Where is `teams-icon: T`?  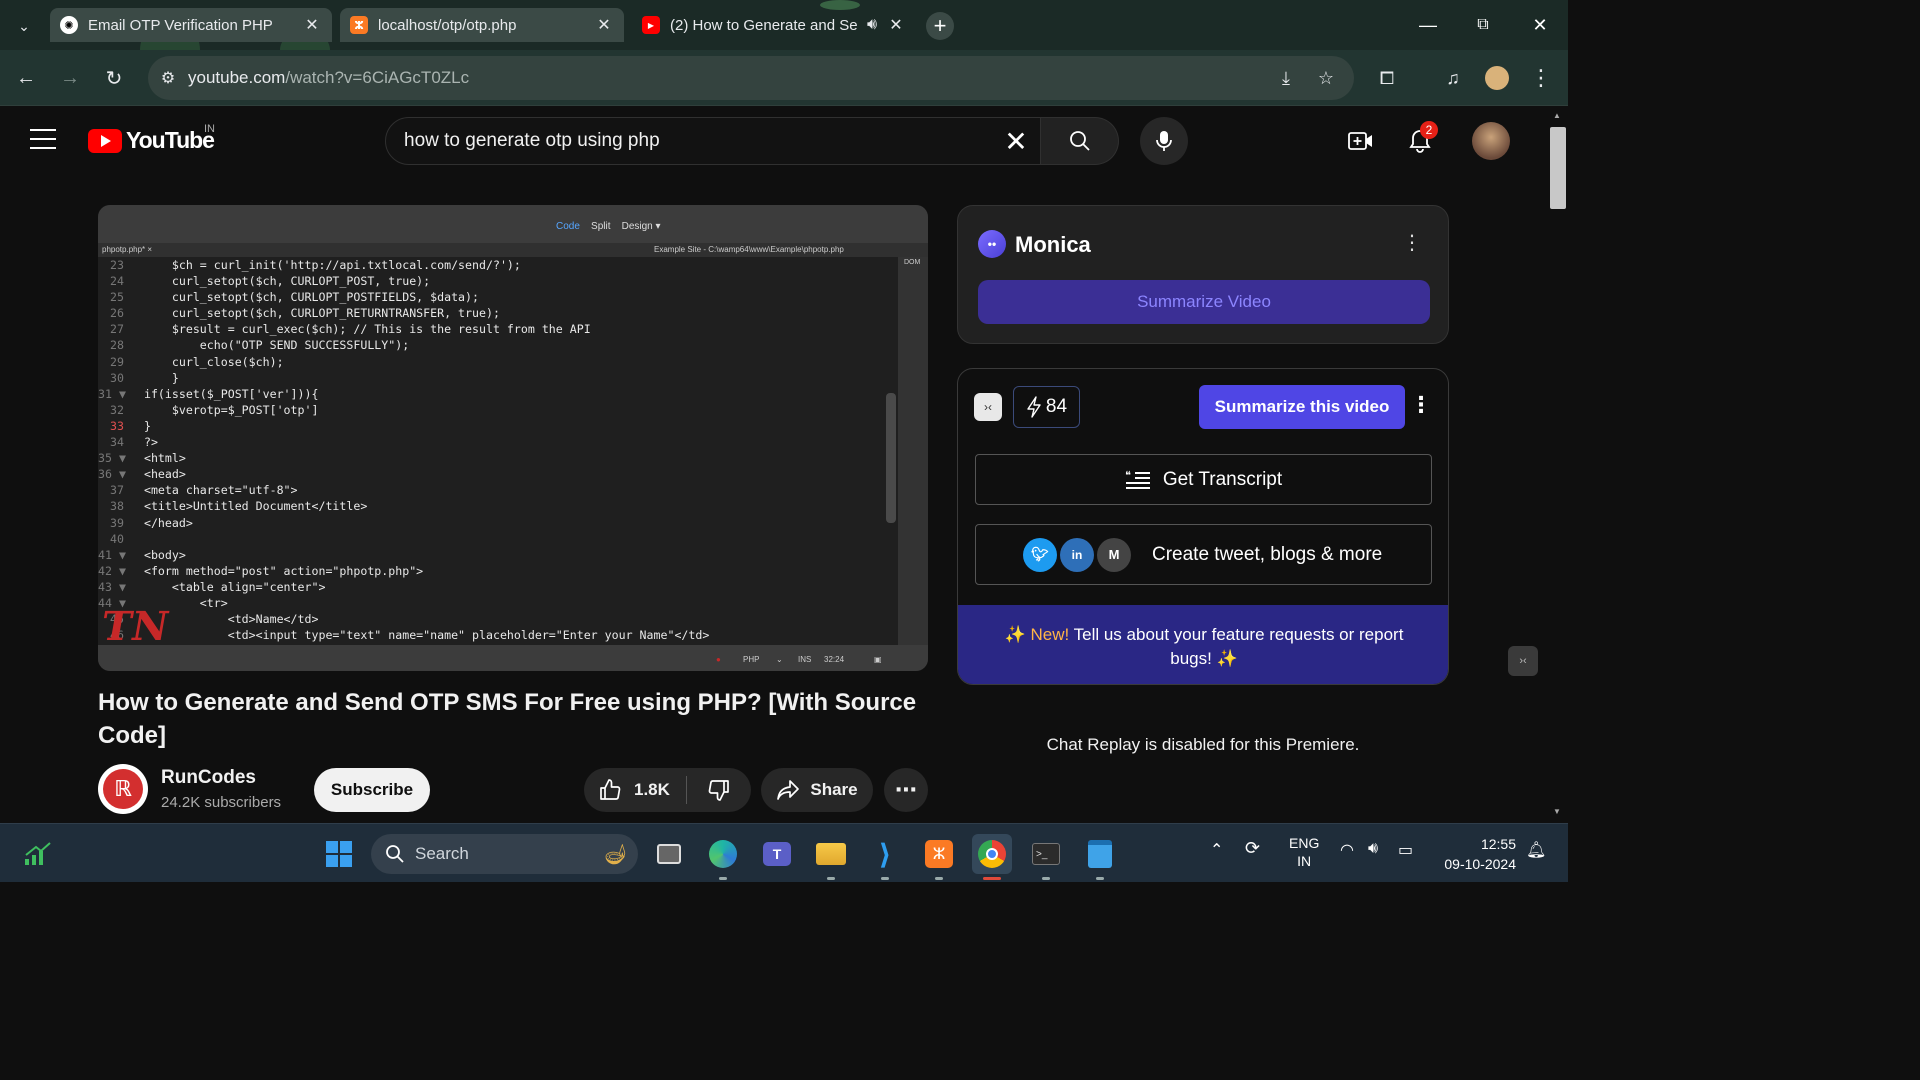
teams-icon: T is located at coordinates (777, 854).